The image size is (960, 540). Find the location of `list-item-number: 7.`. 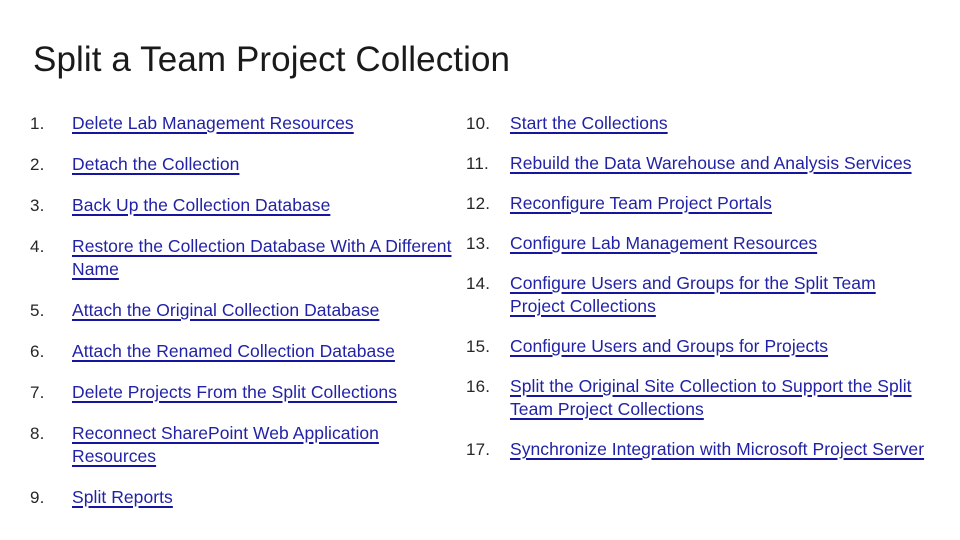

list-item-number: 7. is located at coordinates (37, 392).